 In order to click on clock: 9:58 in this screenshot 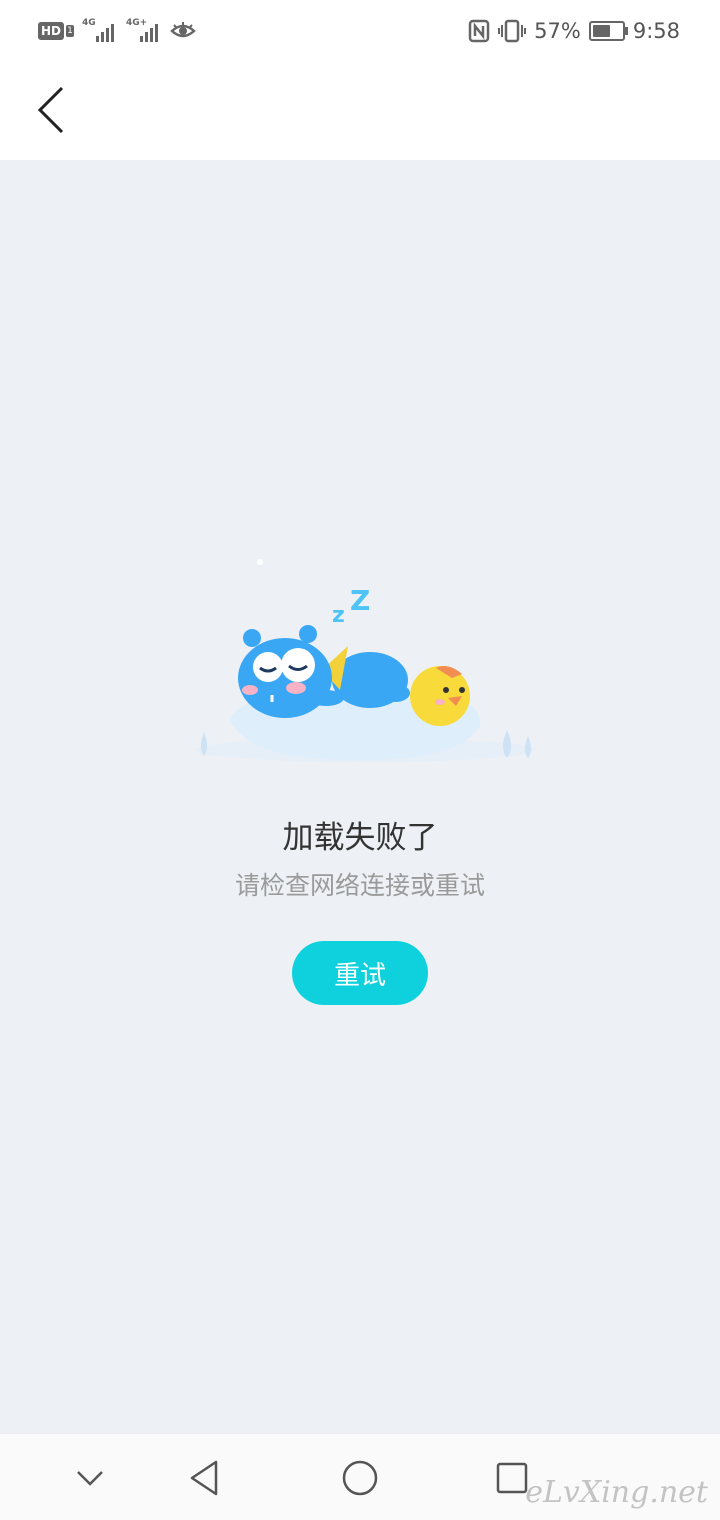, I will do `click(656, 31)`.